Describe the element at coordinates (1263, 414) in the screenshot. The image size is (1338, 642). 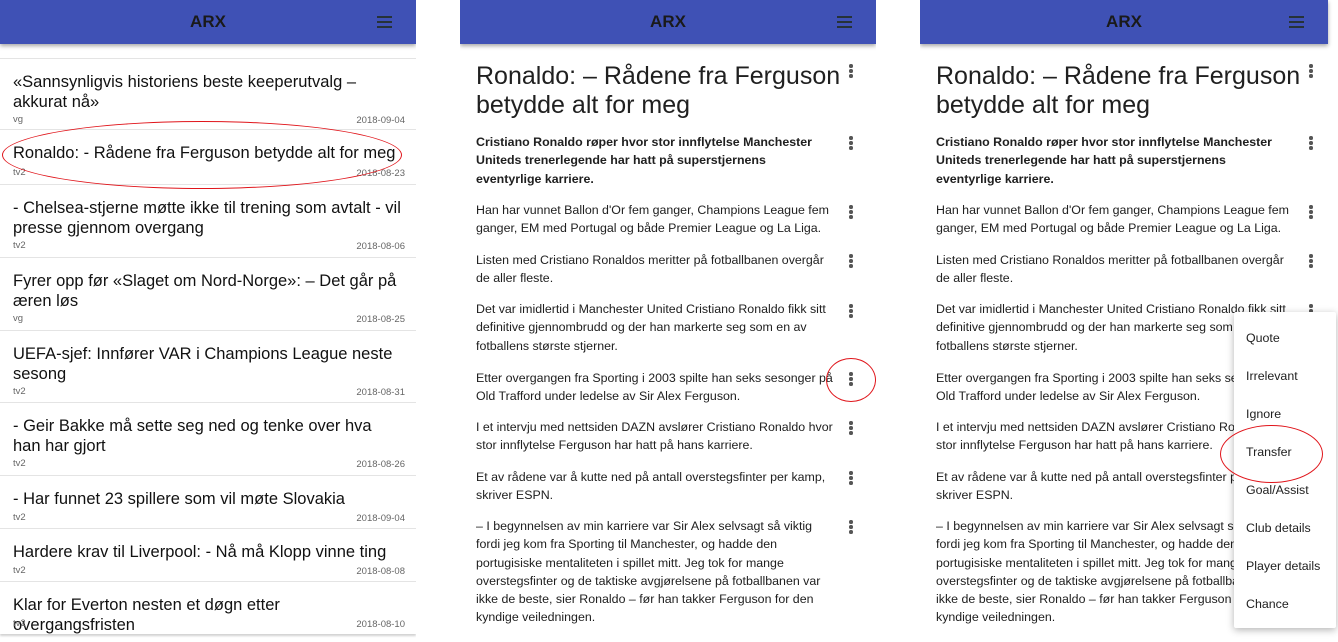
I see `menu-item-ignore: Ignore` at that location.